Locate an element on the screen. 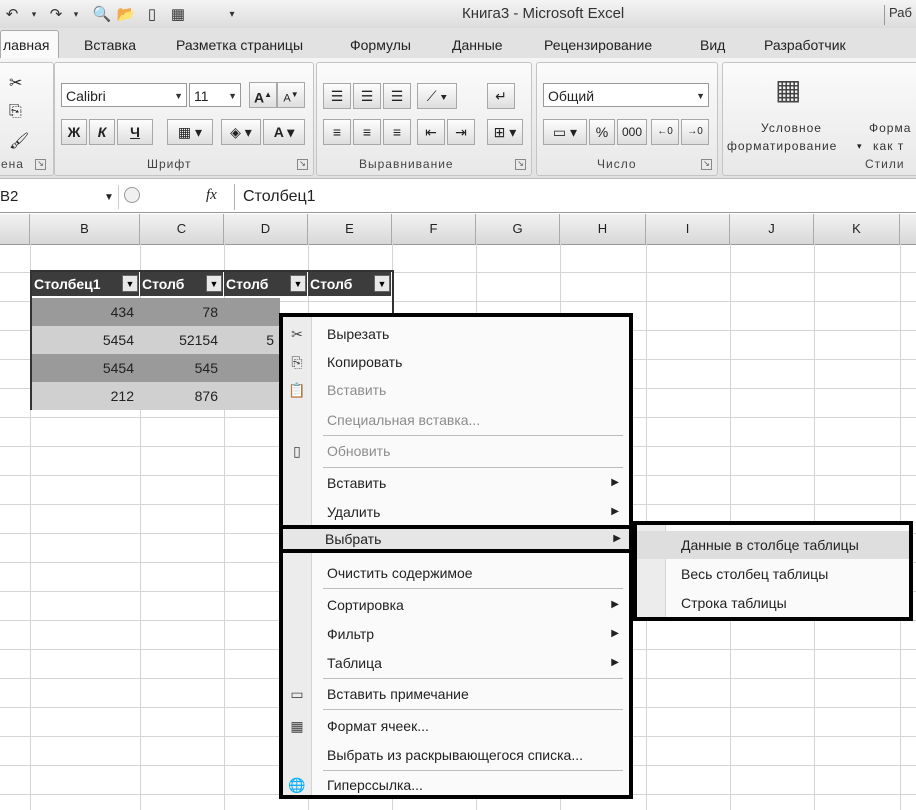  formula-input: Столбец1 is located at coordinates (575, 197).